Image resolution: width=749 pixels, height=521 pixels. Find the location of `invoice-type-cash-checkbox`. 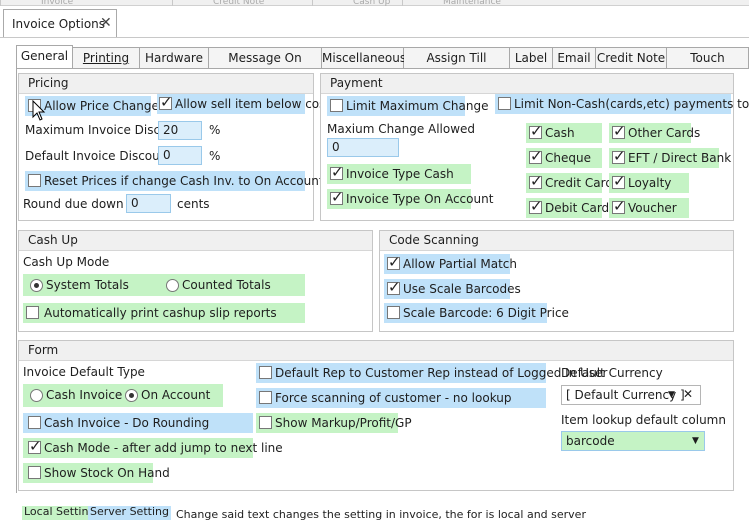

invoice-type-cash-checkbox is located at coordinates (337, 172).